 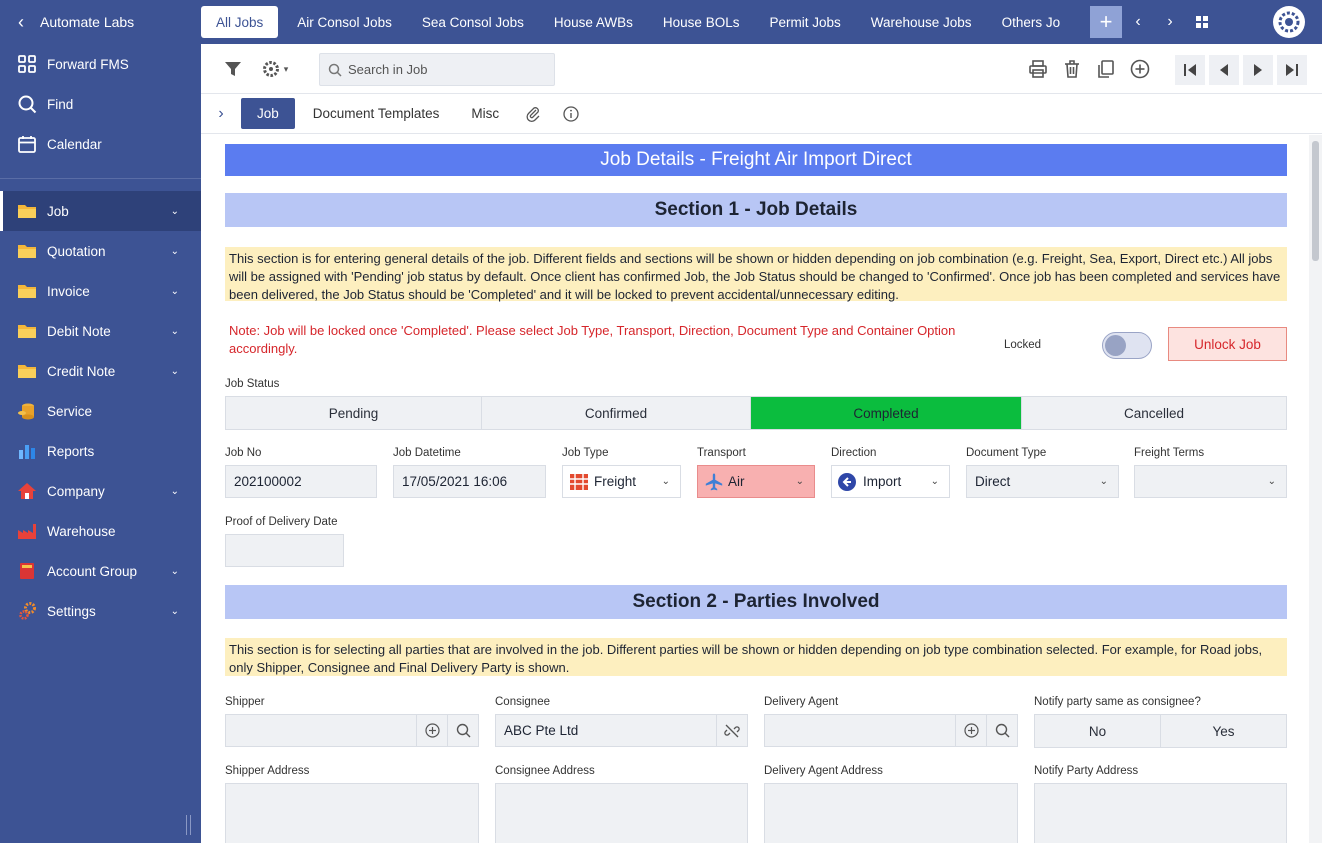 What do you see at coordinates (431, 730) in the screenshot?
I see `add-shipper-button` at bounding box center [431, 730].